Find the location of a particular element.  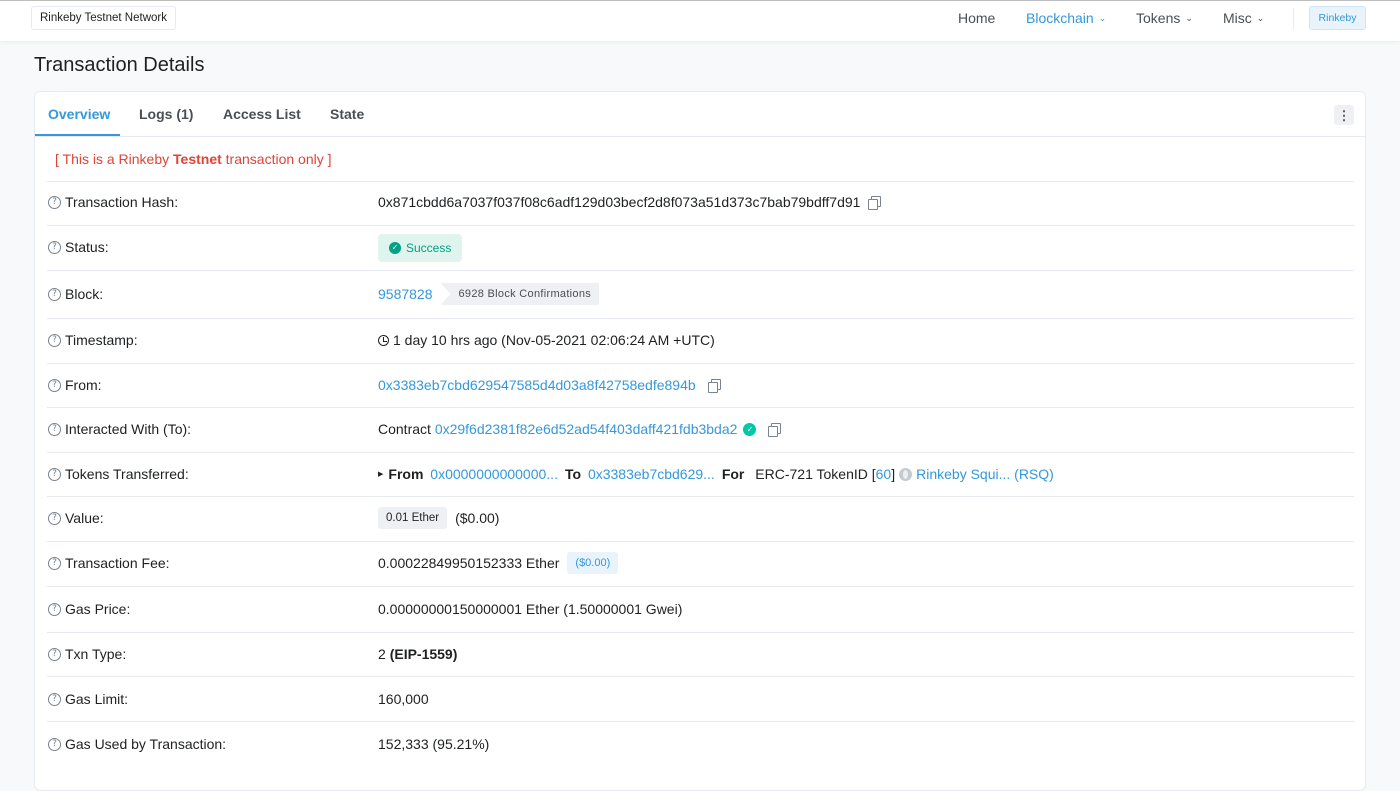

row-label: ? Interacted With (To): is located at coordinates (119, 429).